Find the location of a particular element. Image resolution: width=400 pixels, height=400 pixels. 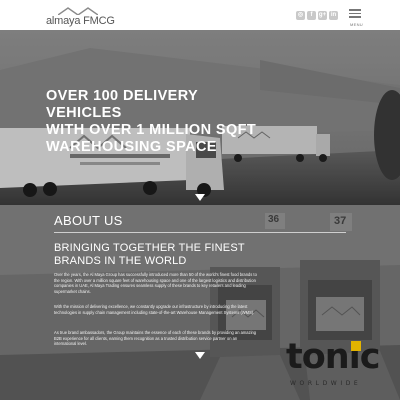

about-subheading-line: BRINGING TOGETHER THE FINEST is located at coordinates (149, 248).